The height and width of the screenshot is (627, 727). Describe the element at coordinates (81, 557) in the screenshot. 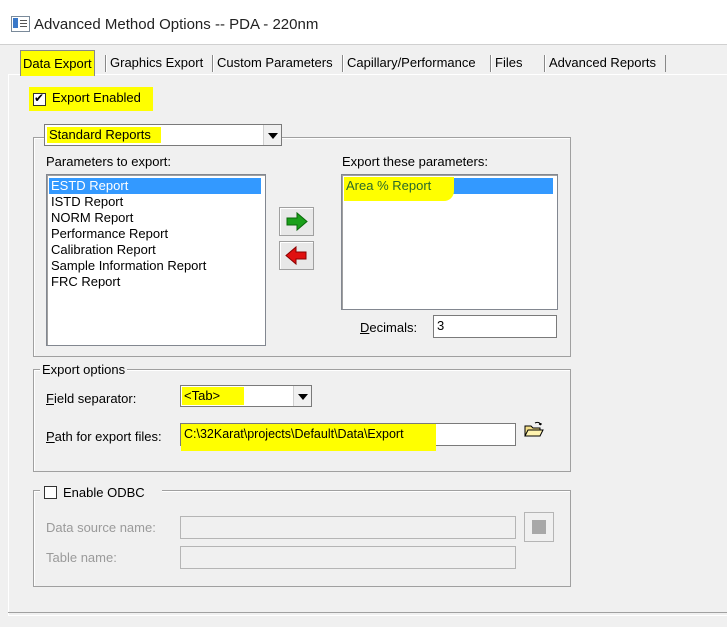

I see `table-name-label: Table name:` at that location.